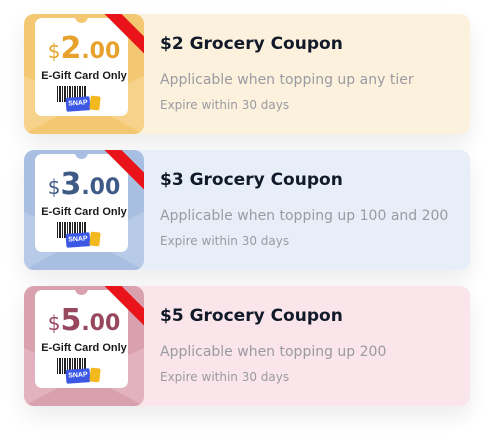 The image size is (494, 440). What do you see at coordinates (287, 80) in the screenshot?
I see `coupon-description: Applicable when topping up any tier` at bounding box center [287, 80].